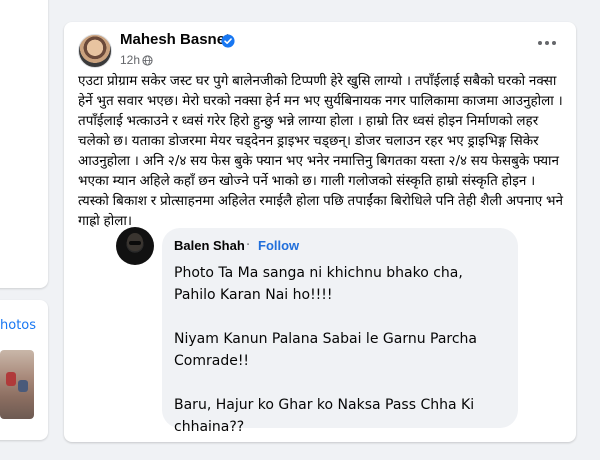  I want to click on more-horizontal-icon, so click(547, 43).